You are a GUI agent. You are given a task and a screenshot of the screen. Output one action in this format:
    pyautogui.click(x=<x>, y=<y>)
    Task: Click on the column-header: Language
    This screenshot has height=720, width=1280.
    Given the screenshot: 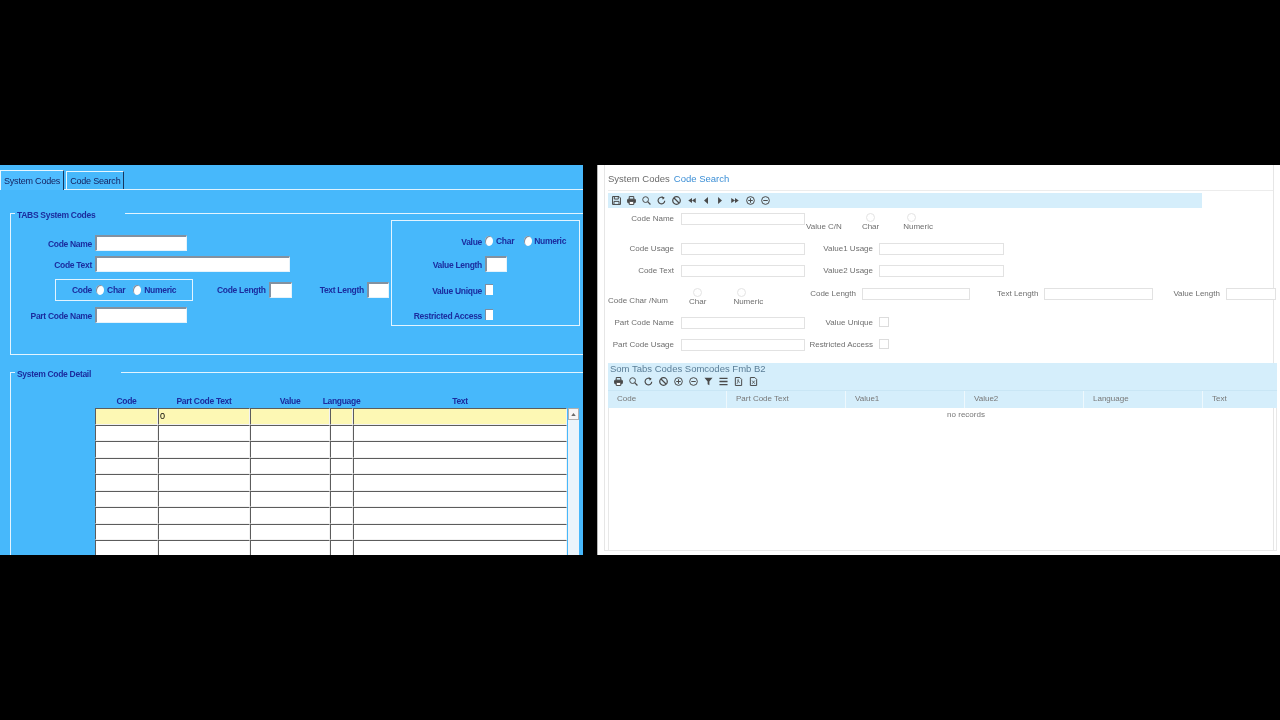 What is the action you would take?
    pyautogui.click(x=1143, y=399)
    